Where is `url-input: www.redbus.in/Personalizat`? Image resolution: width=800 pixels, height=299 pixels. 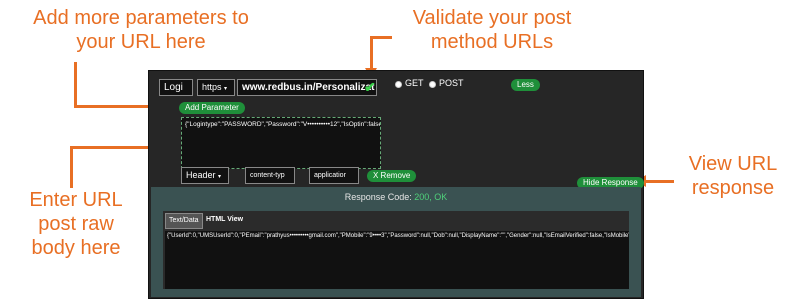 url-input: www.redbus.in/Personalizat is located at coordinates (307, 87).